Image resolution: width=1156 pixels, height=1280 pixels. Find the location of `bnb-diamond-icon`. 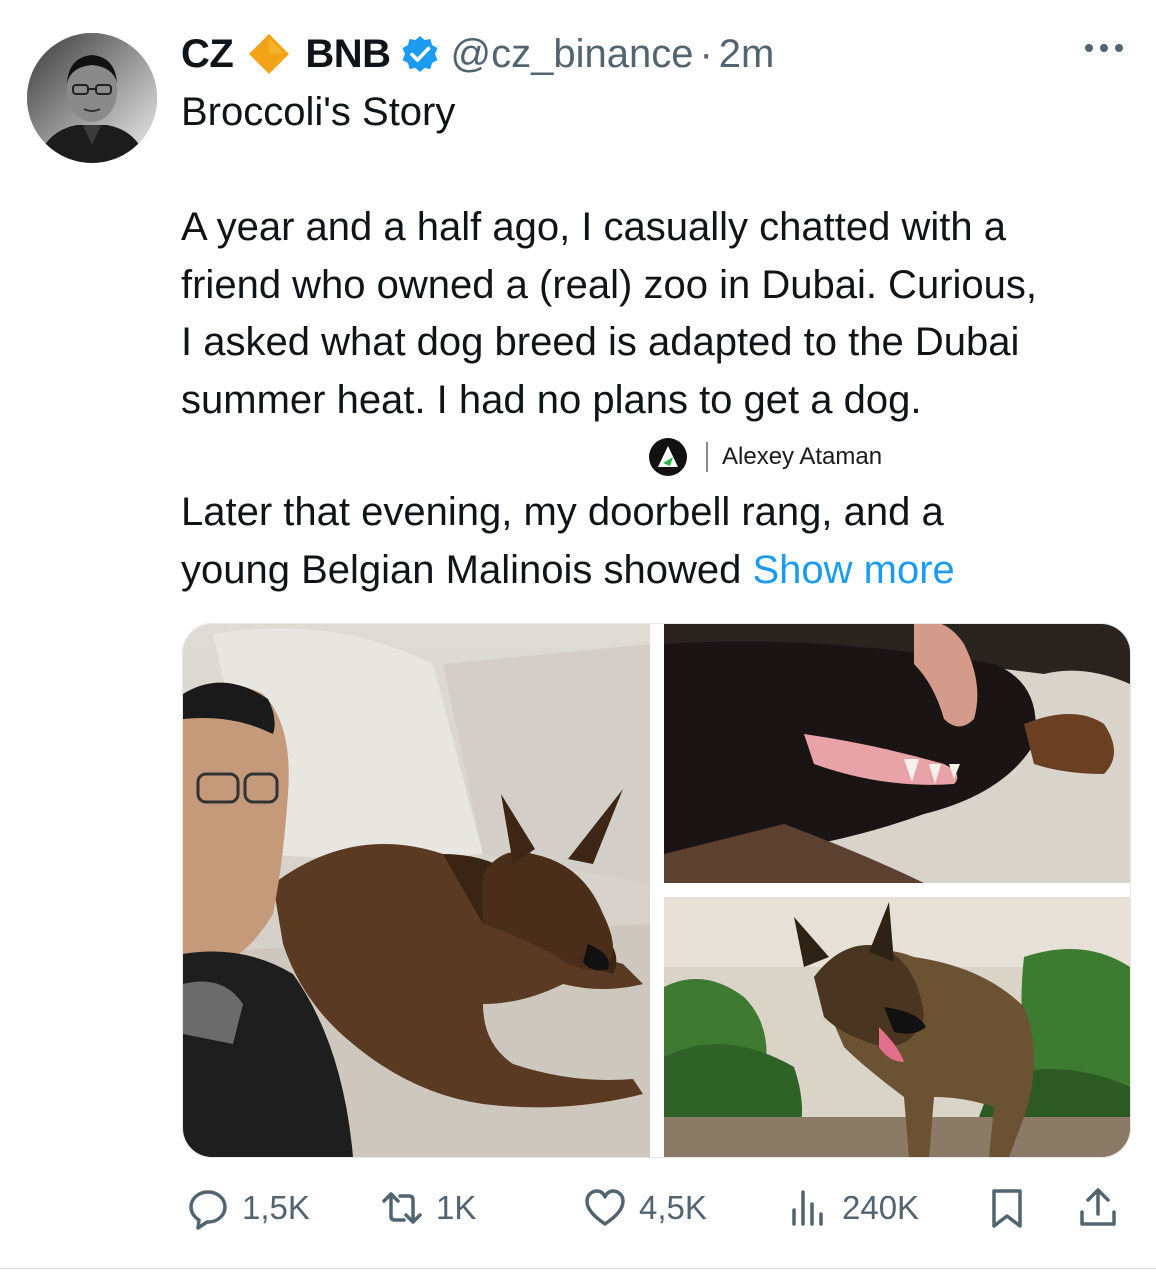

bnb-diamond-icon is located at coordinates (269, 54).